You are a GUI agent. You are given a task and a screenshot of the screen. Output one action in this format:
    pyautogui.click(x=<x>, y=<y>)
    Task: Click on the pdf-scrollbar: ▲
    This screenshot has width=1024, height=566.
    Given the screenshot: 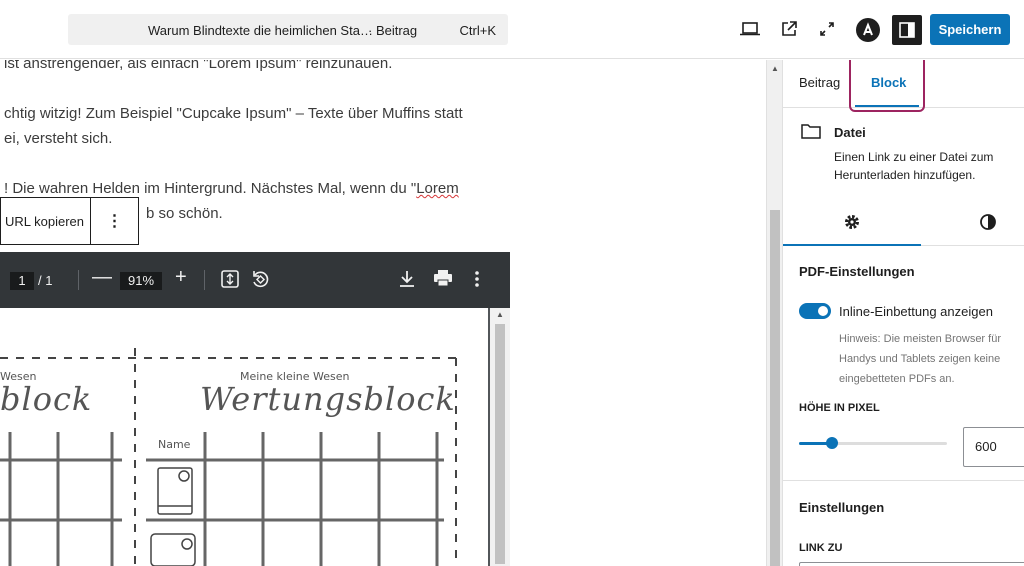 What is the action you would take?
    pyautogui.click(x=500, y=437)
    